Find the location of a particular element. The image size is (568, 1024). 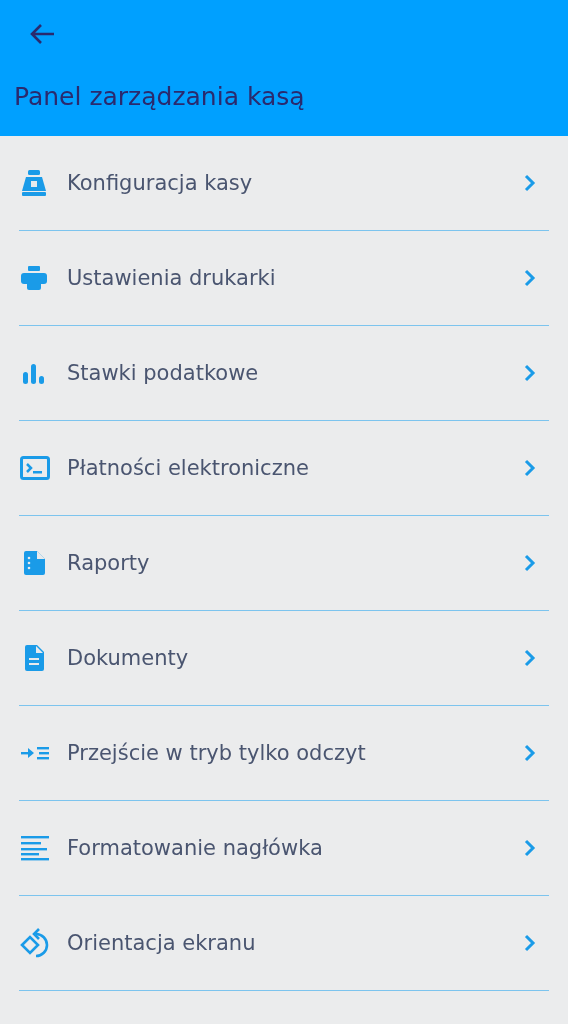

menu-item-label: Ustawienia drukarki is located at coordinates (172, 278).